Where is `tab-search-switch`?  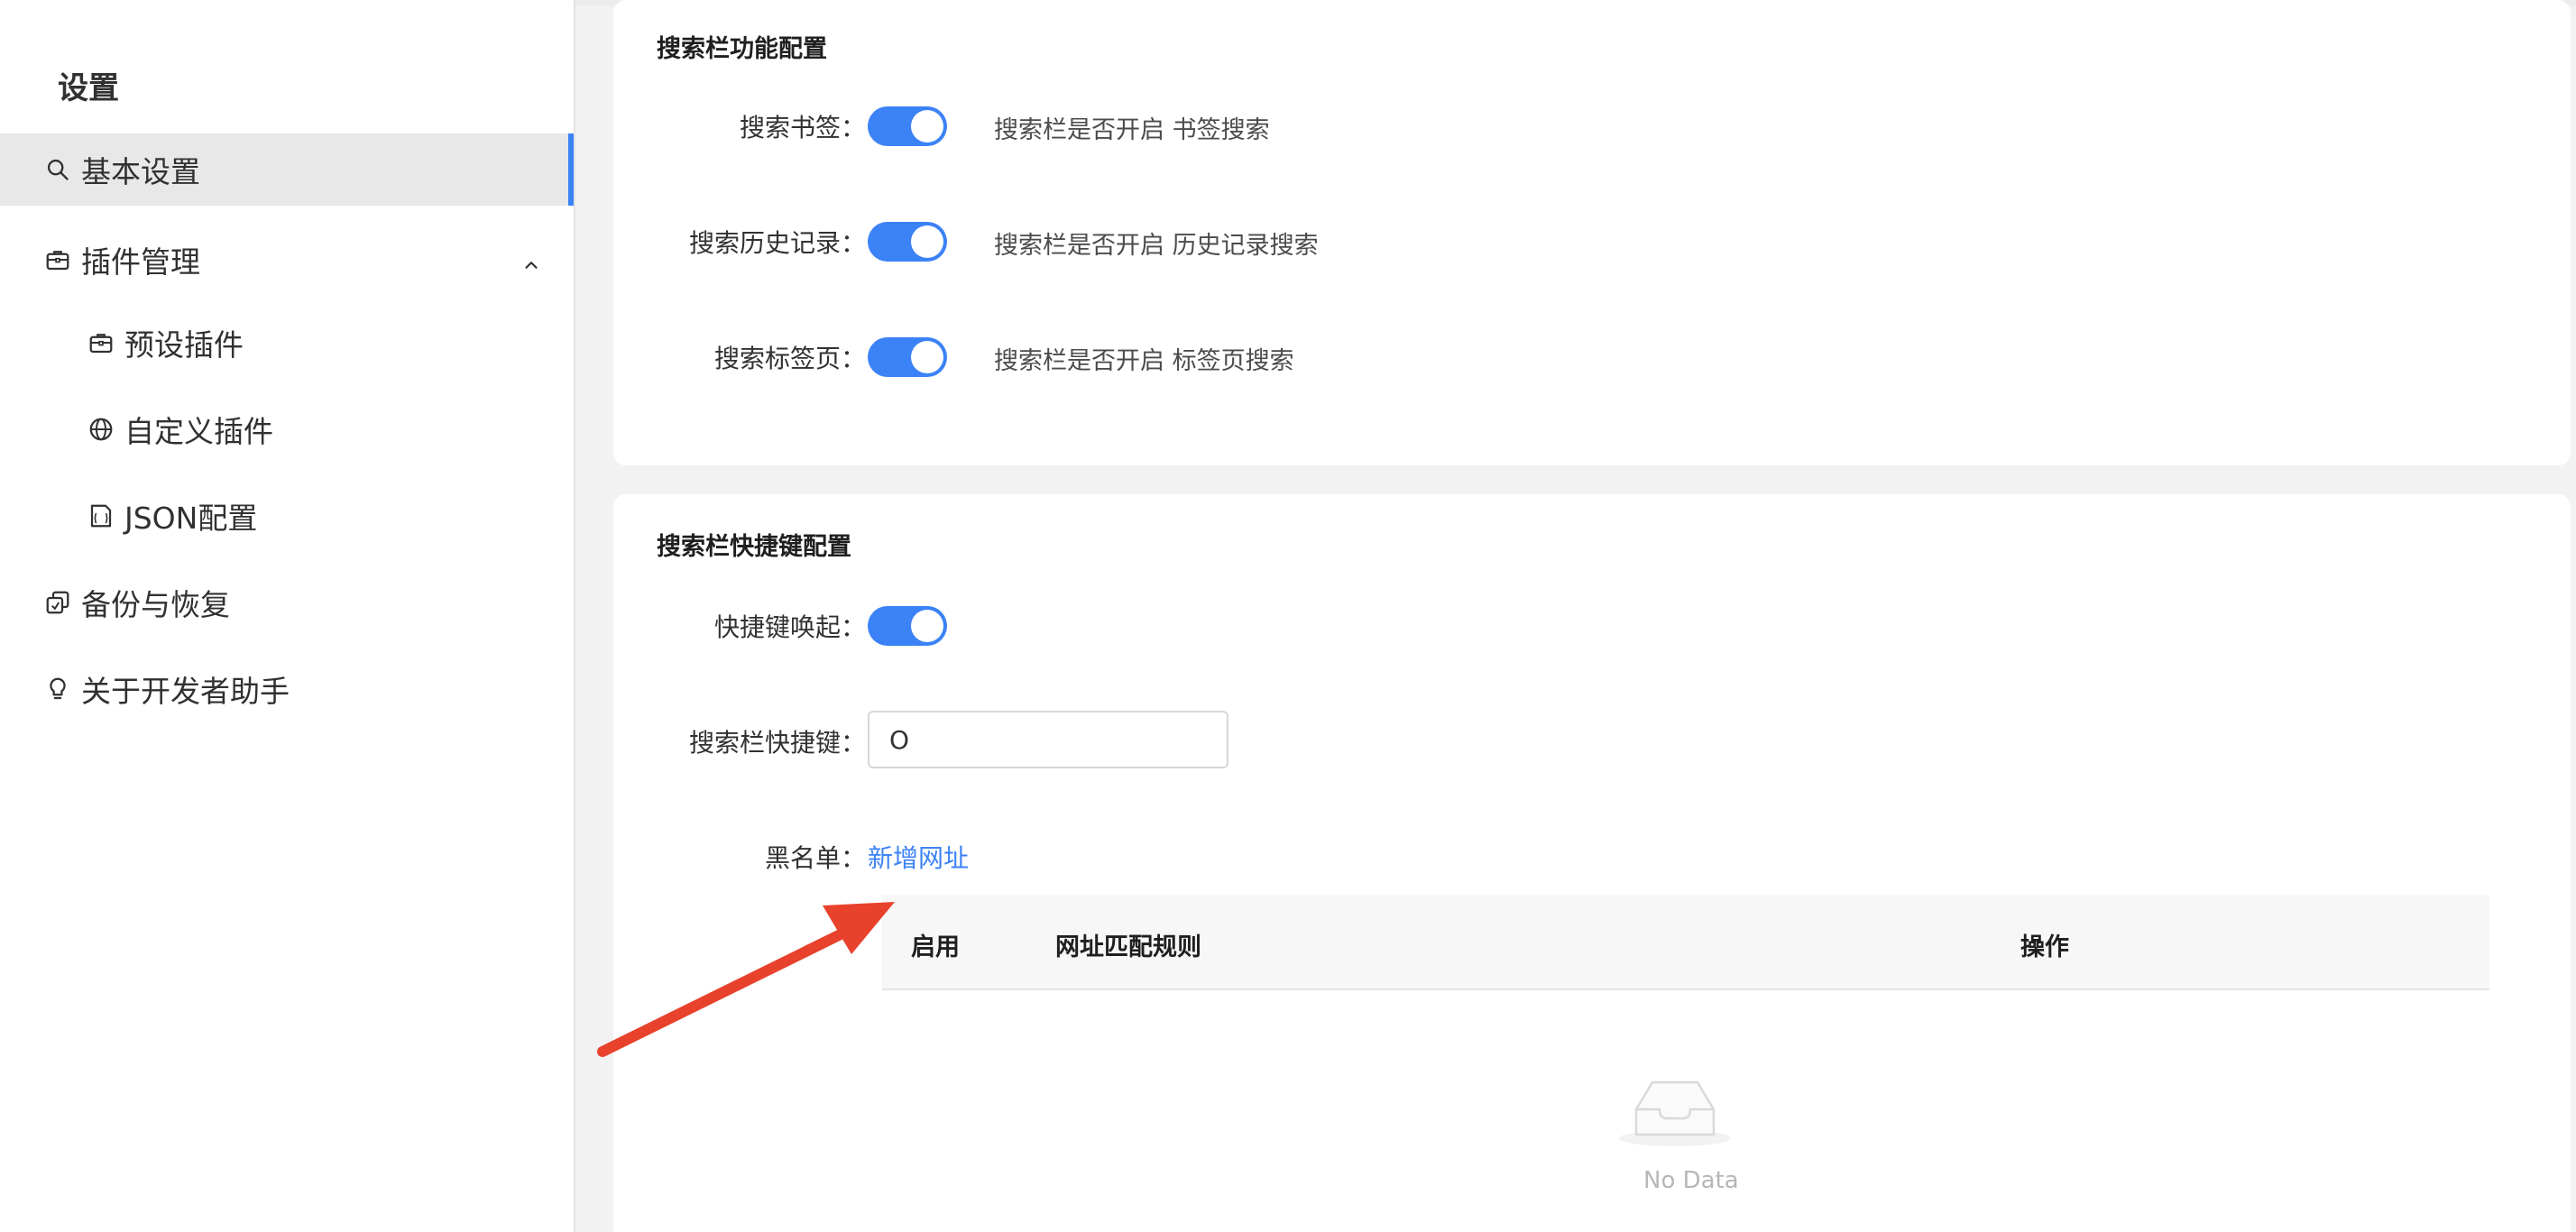
tab-search-switch is located at coordinates (907, 357).